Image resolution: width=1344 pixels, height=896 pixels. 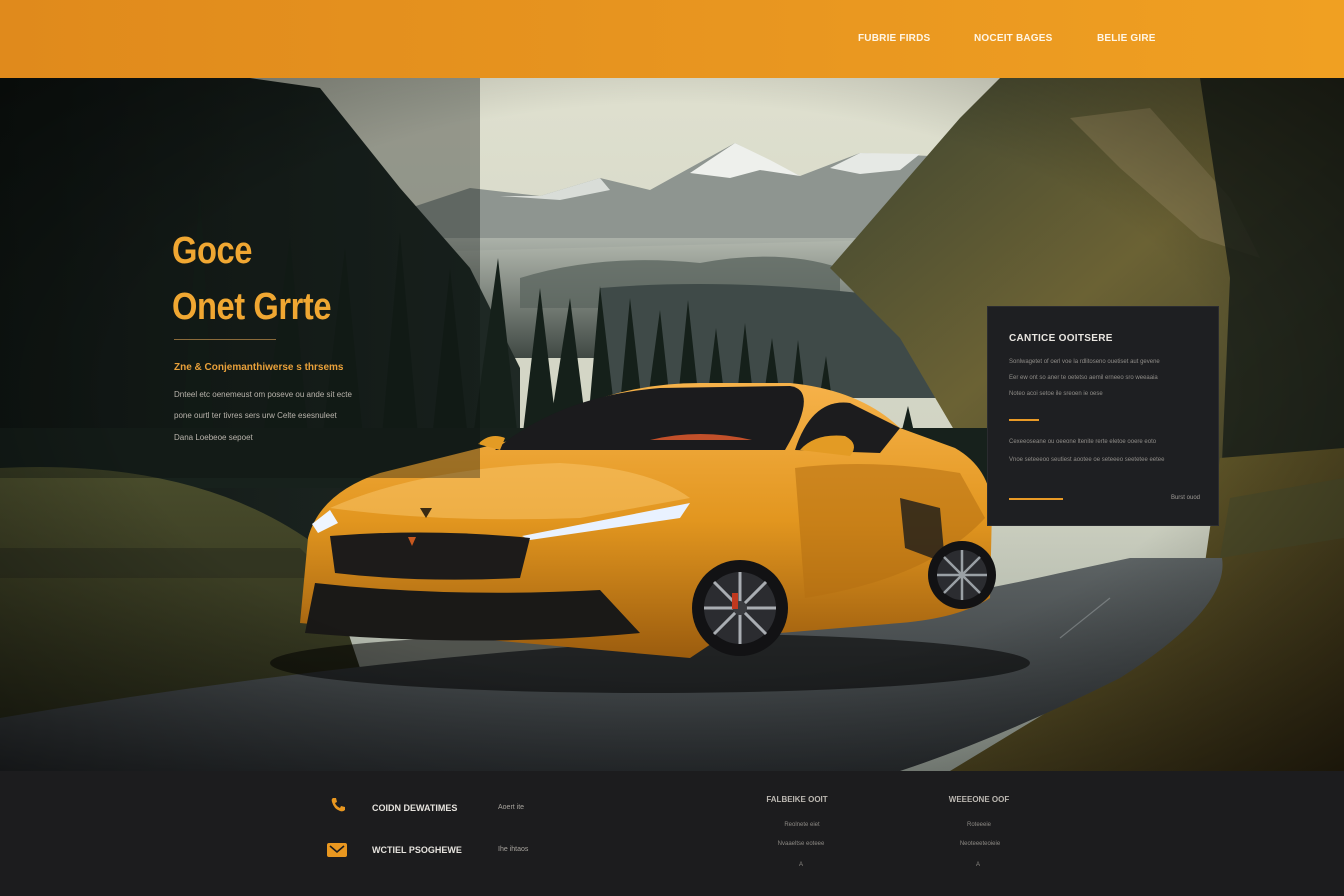 What do you see at coordinates (337, 850) in the screenshot?
I see `mail-icon` at bounding box center [337, 850].